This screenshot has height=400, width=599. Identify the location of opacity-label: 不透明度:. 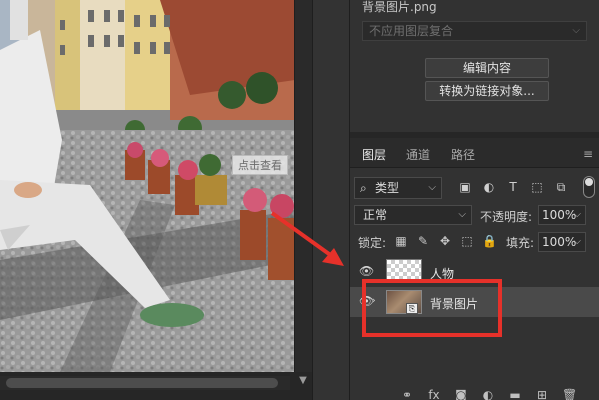
(506, 217).